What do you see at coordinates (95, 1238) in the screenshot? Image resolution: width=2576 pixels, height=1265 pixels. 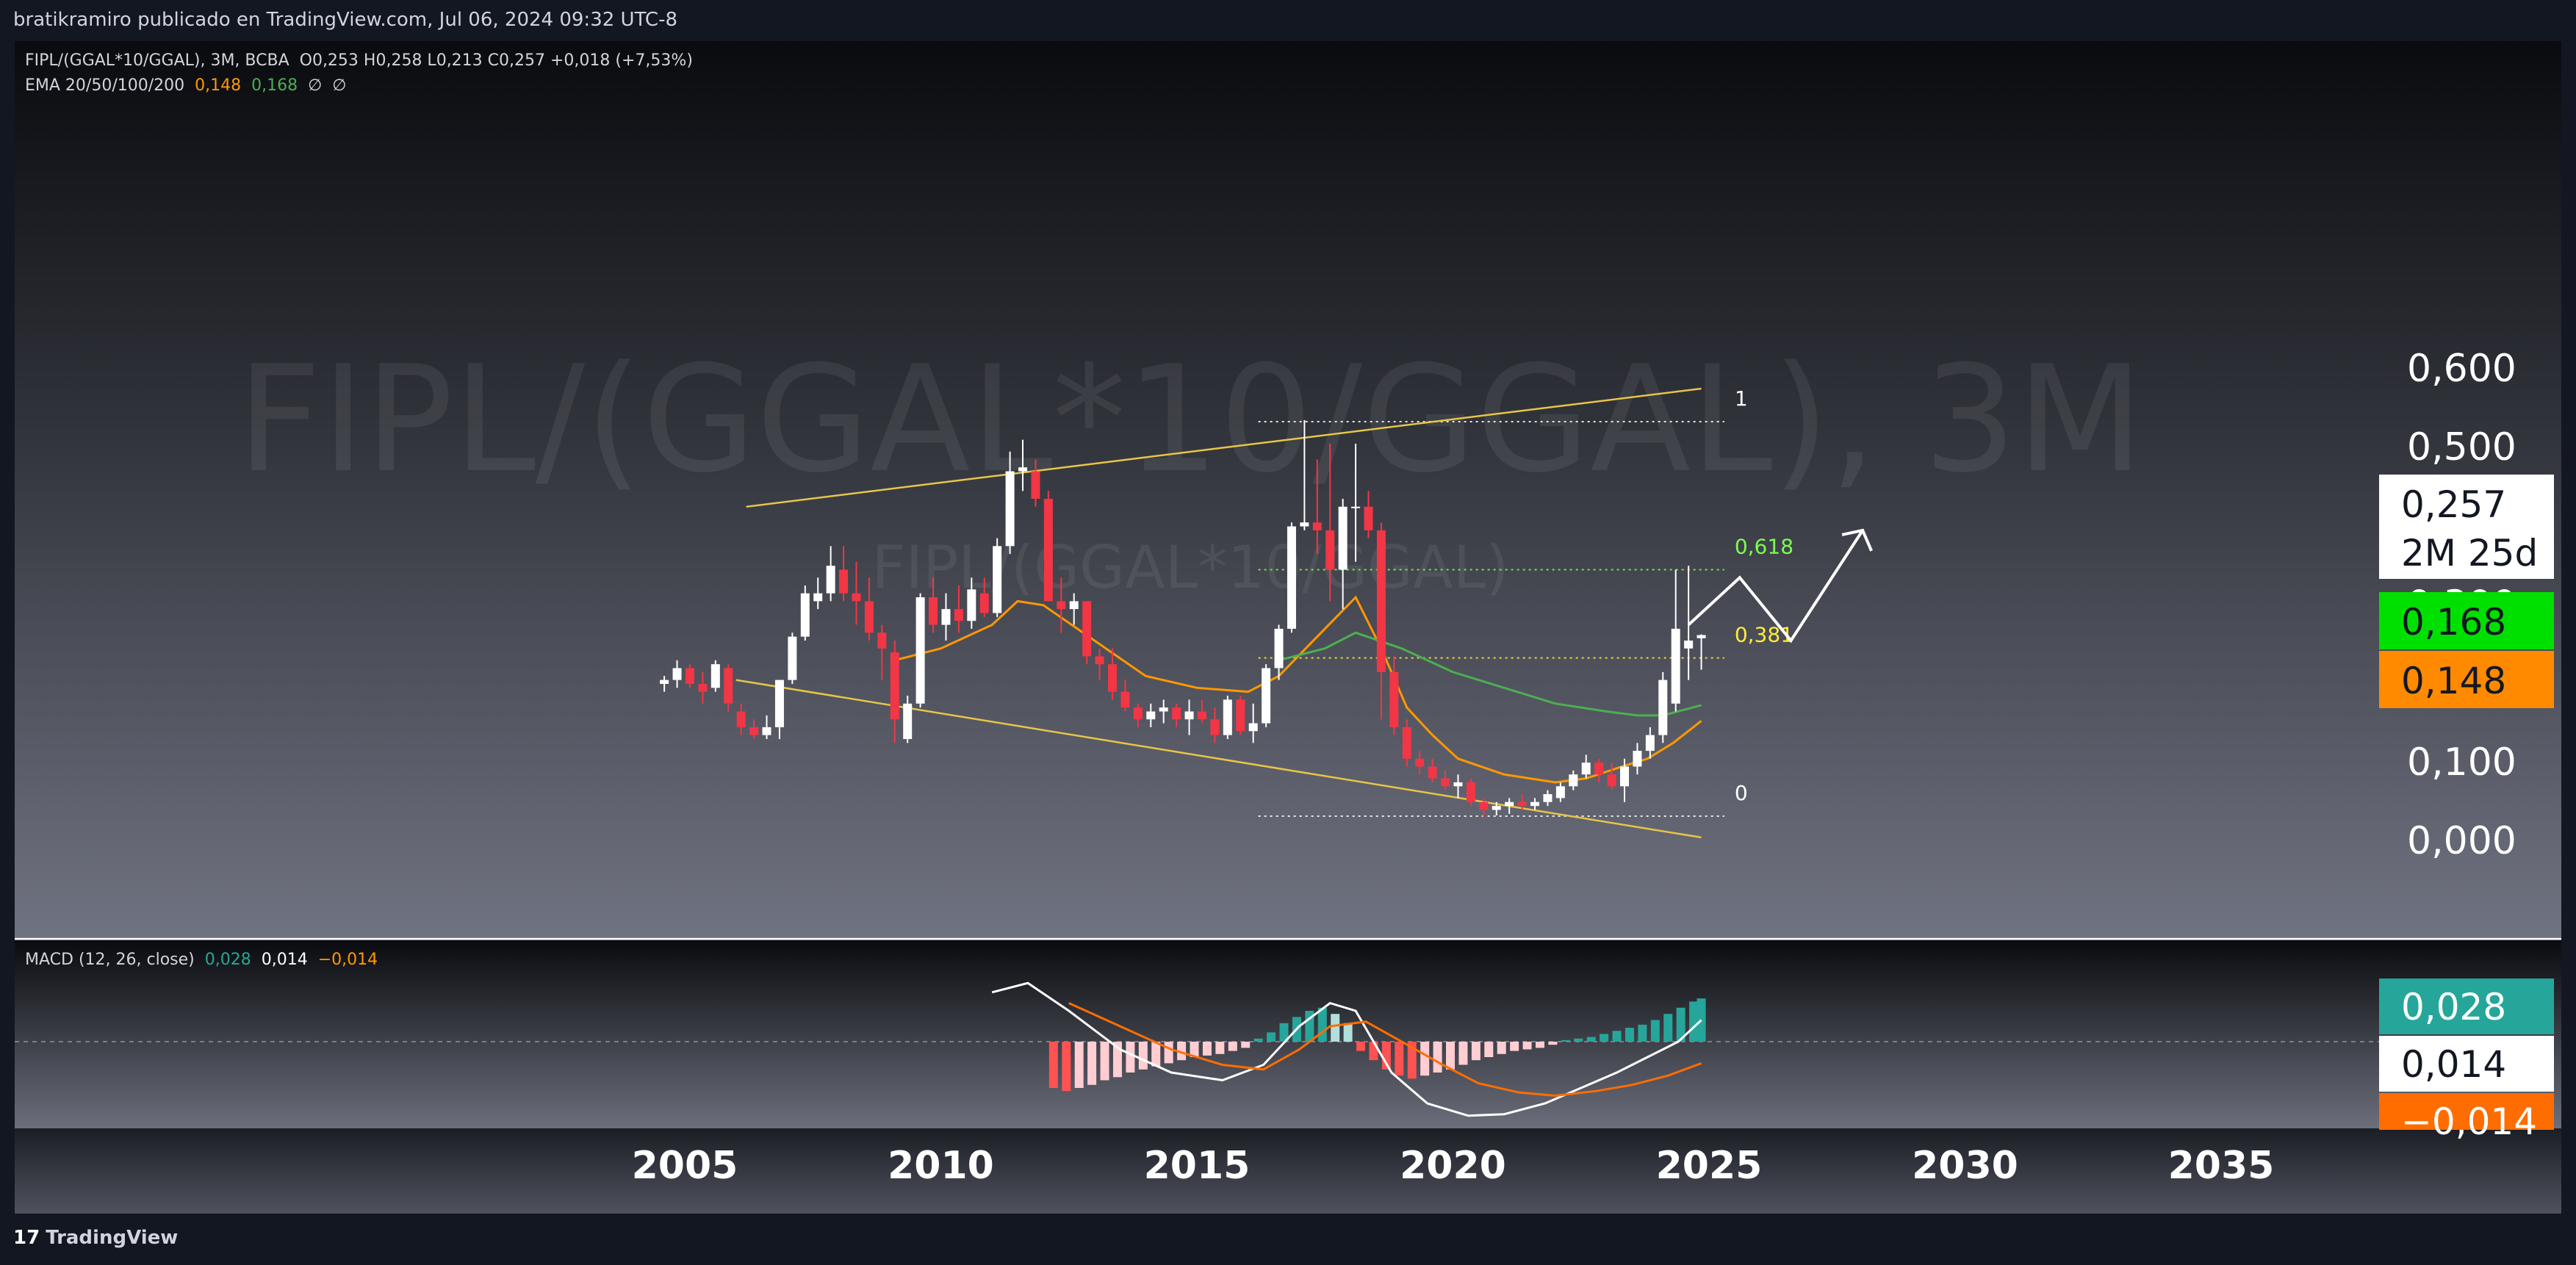 I see `tradingview-logo: 17 TradingView` at bounding box center [95, 1238].